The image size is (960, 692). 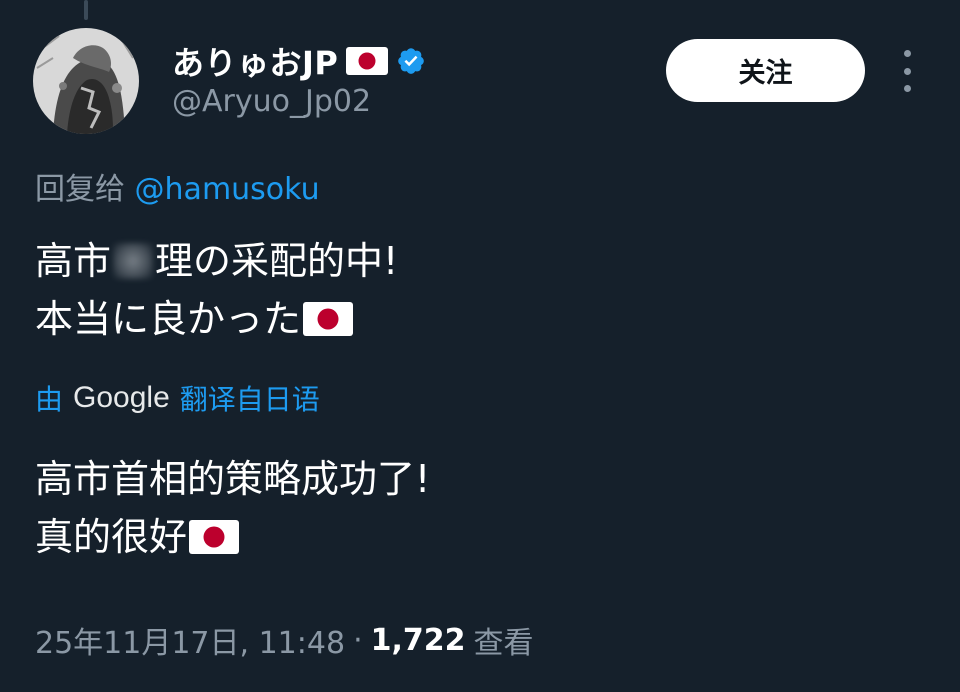 I want to click on more-options-icon, so click(x=907, y=71).